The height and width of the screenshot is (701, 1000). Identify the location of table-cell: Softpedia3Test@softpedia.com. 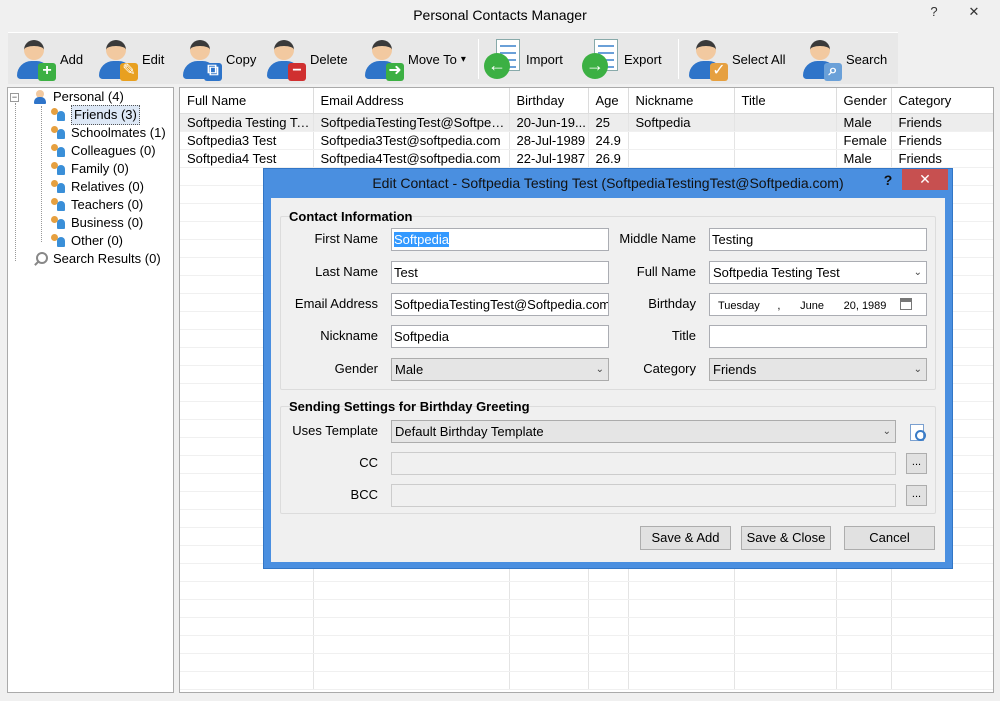
(411, 140).